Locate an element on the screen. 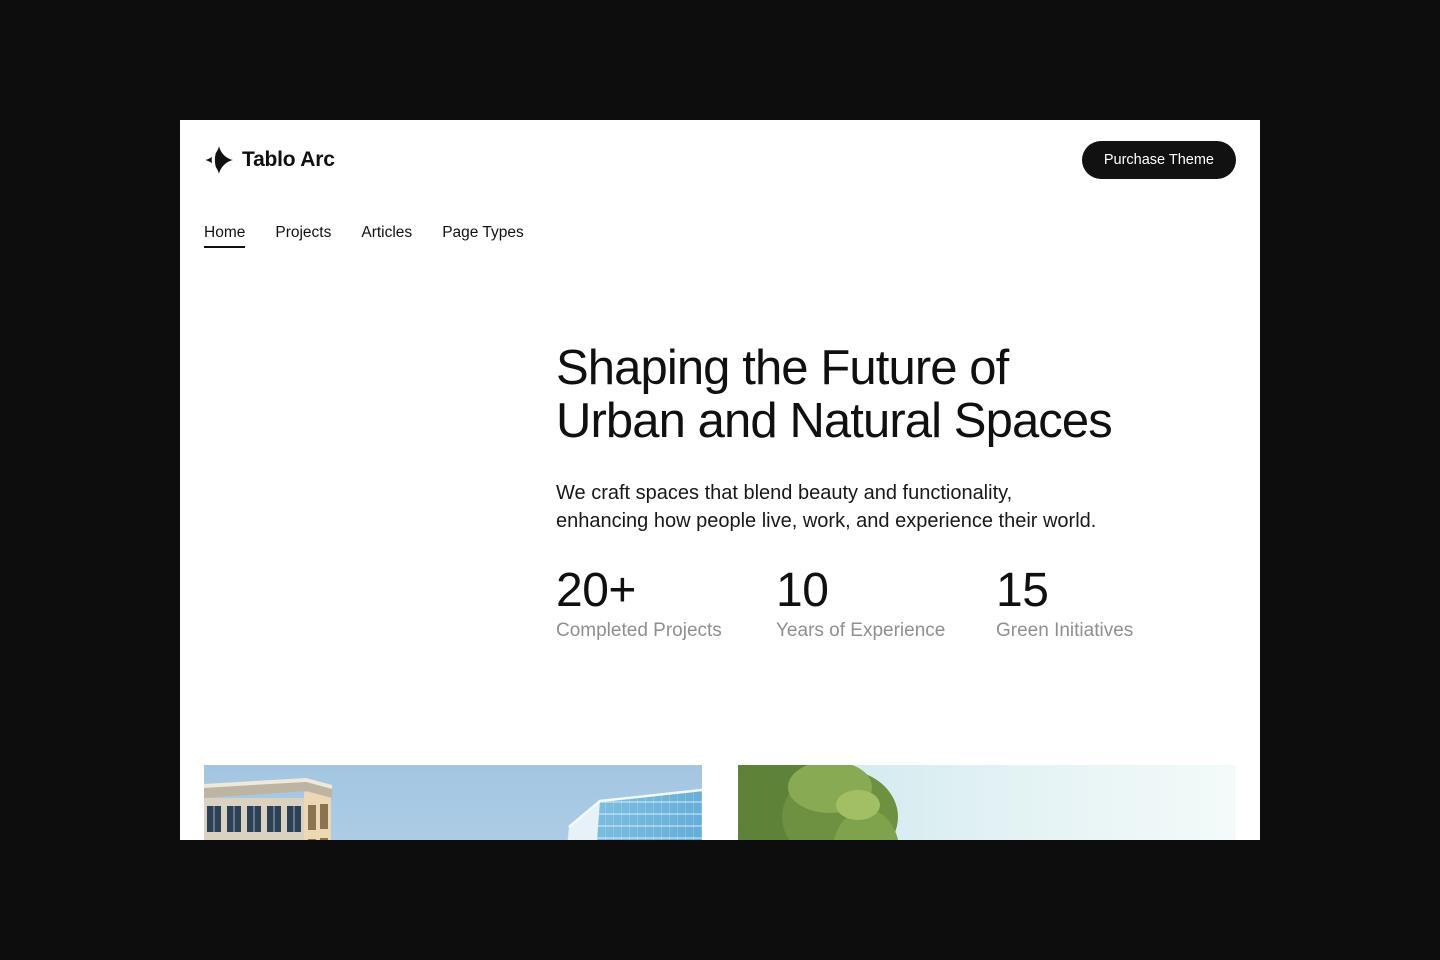 This screenshot has width=1440, height=960. stat-value: 15 is located at coordinates (1022, 590).